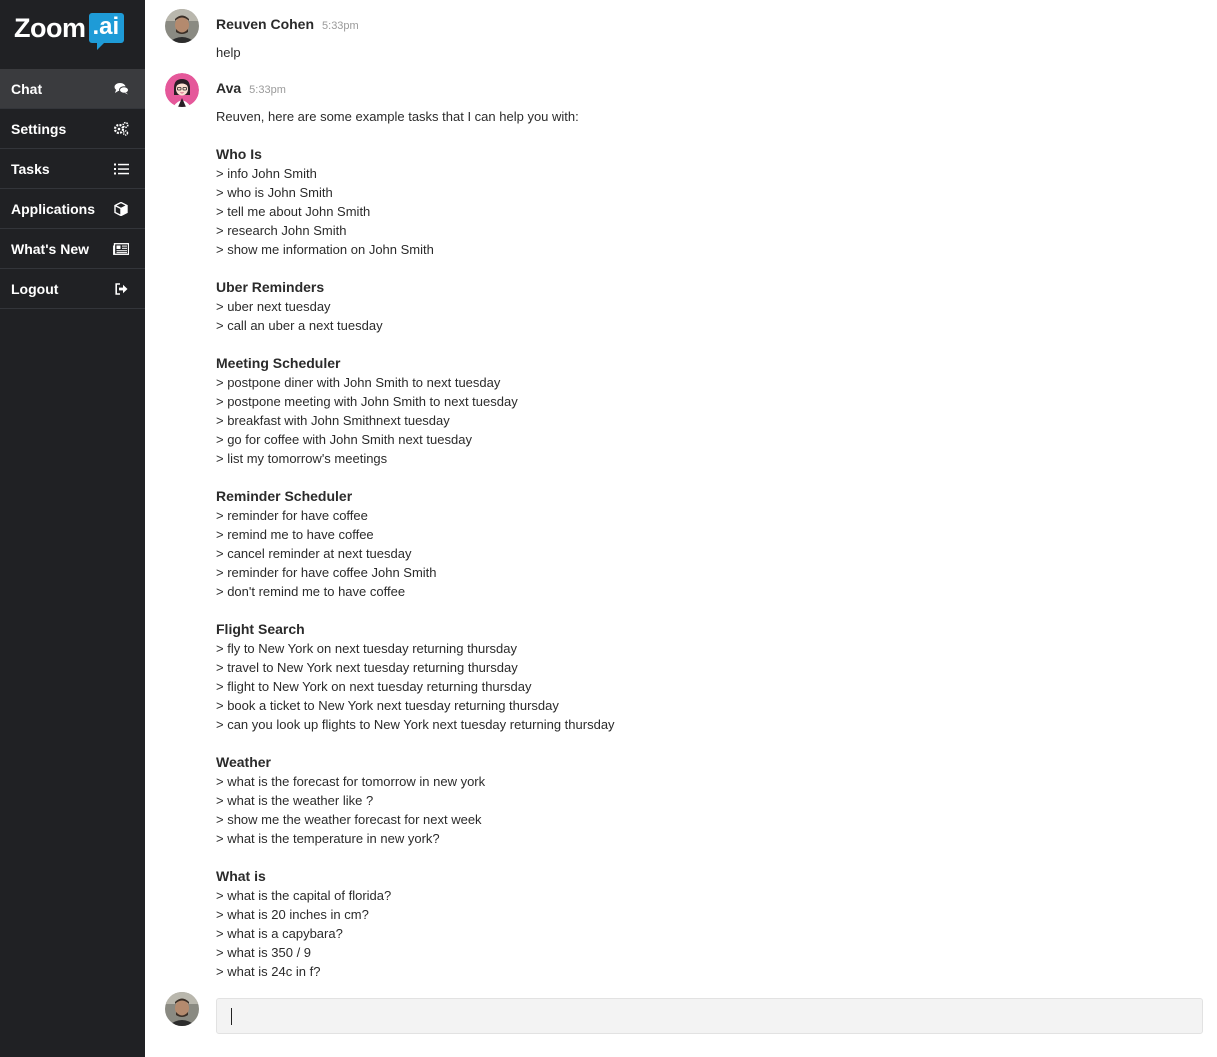  What do you see at coordinates (72, 289) in the screenshot?
I see `sidebar-item-logout: Logout` at bounding box center [72, 289].